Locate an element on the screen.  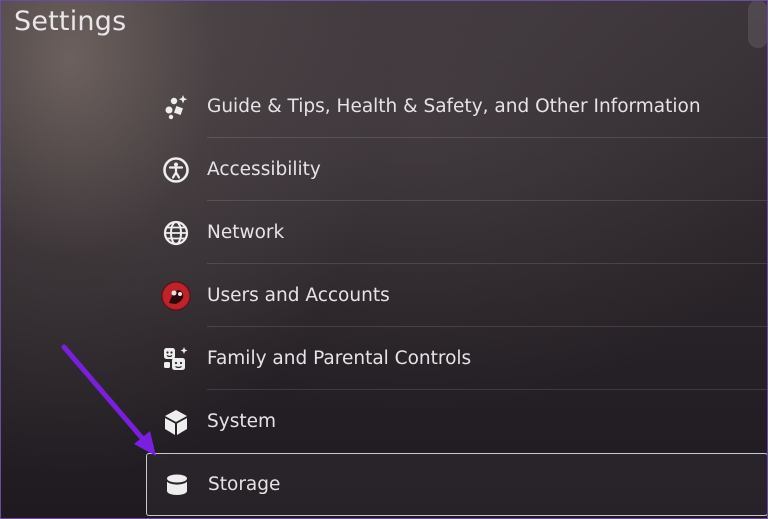
menu-item-users-accounts: Users and Accounts is located at coordinates (457, 295).